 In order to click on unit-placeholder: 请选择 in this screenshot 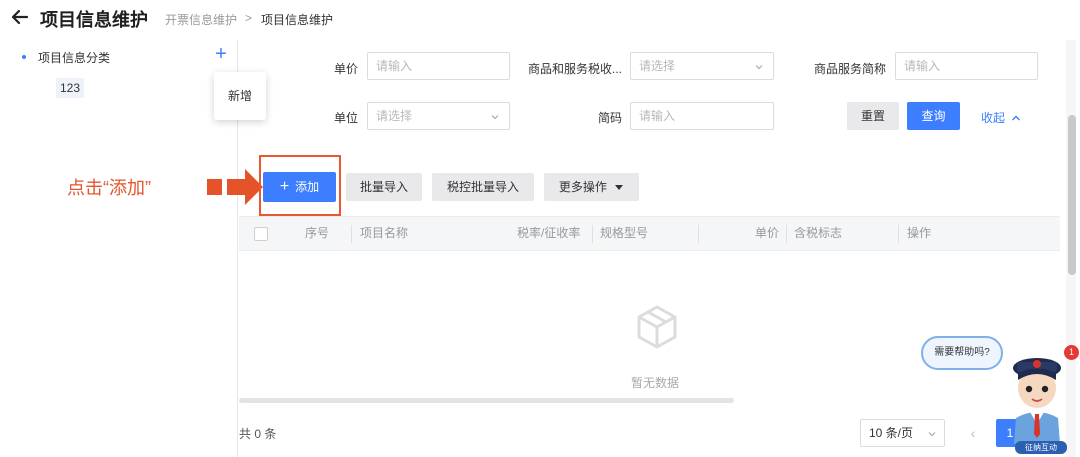, I will do `click(394, 116)`.